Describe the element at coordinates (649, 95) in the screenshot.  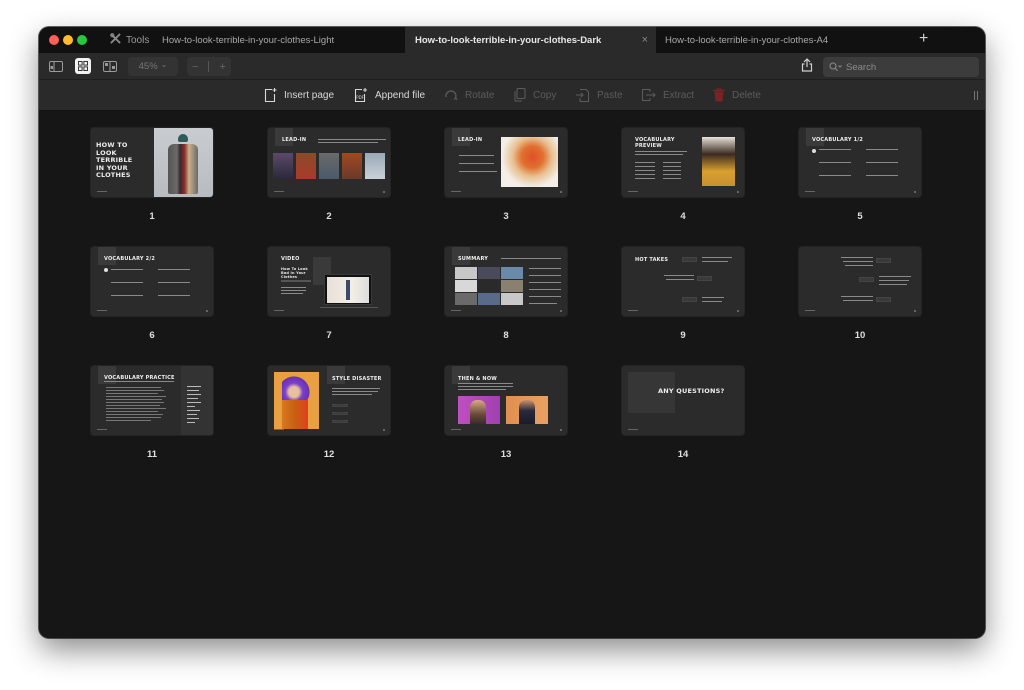
I see `extract-icon` at that location.